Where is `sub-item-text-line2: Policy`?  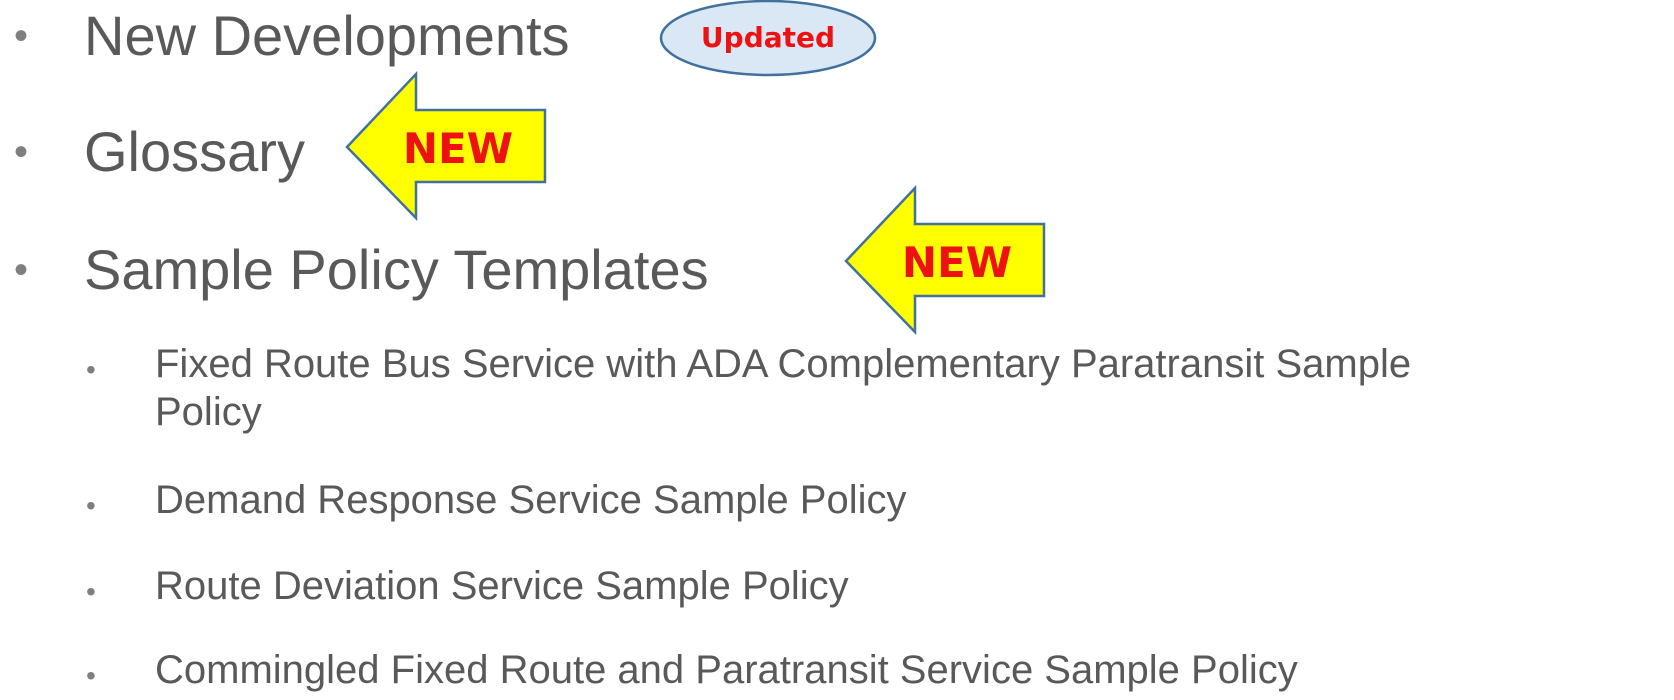 sub-item-text-line2: Policy is located at coordinates (208, 412).